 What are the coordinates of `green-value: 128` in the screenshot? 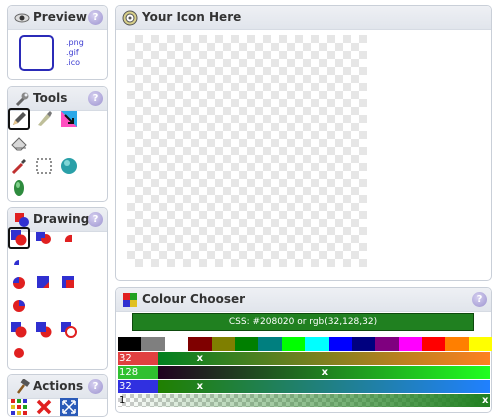 It's located at (138, 372).